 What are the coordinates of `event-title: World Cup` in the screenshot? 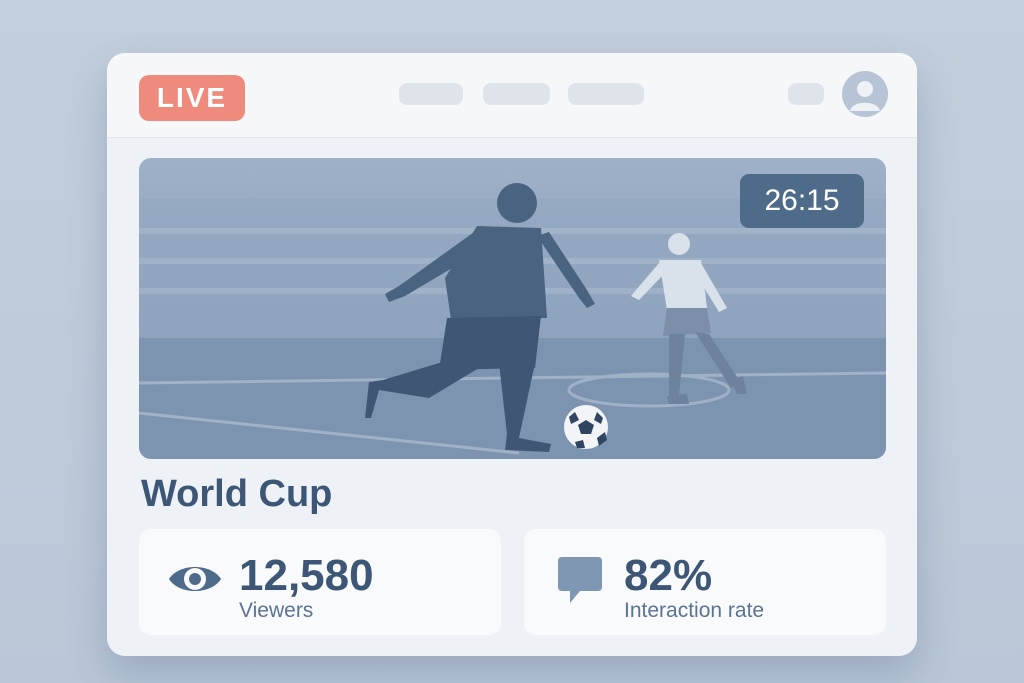 It's located at (237, 494).